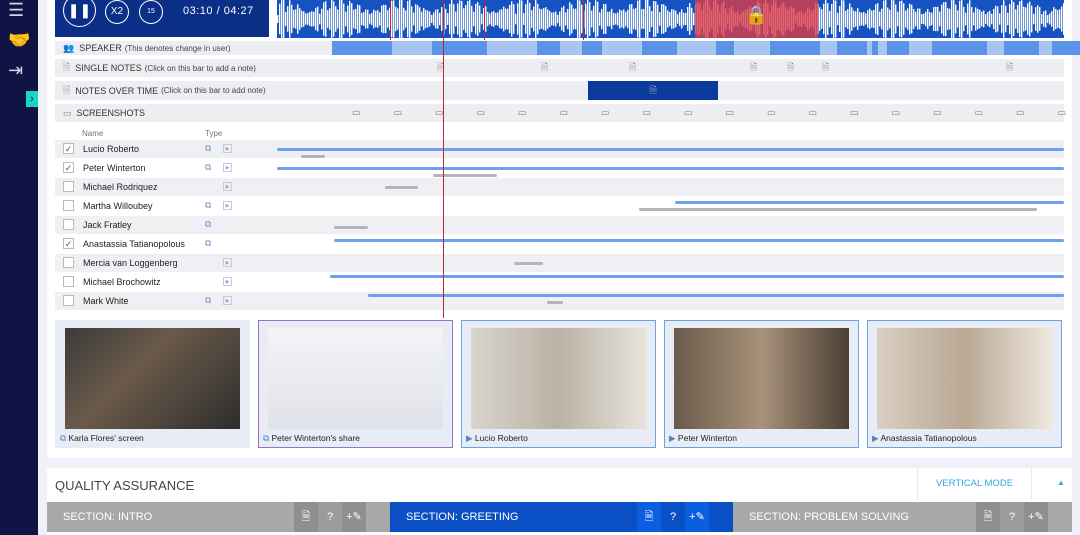  Describe the element at coordinates (16, 10) in the screenshot. I see `sliders-icon: ☰` at that location.